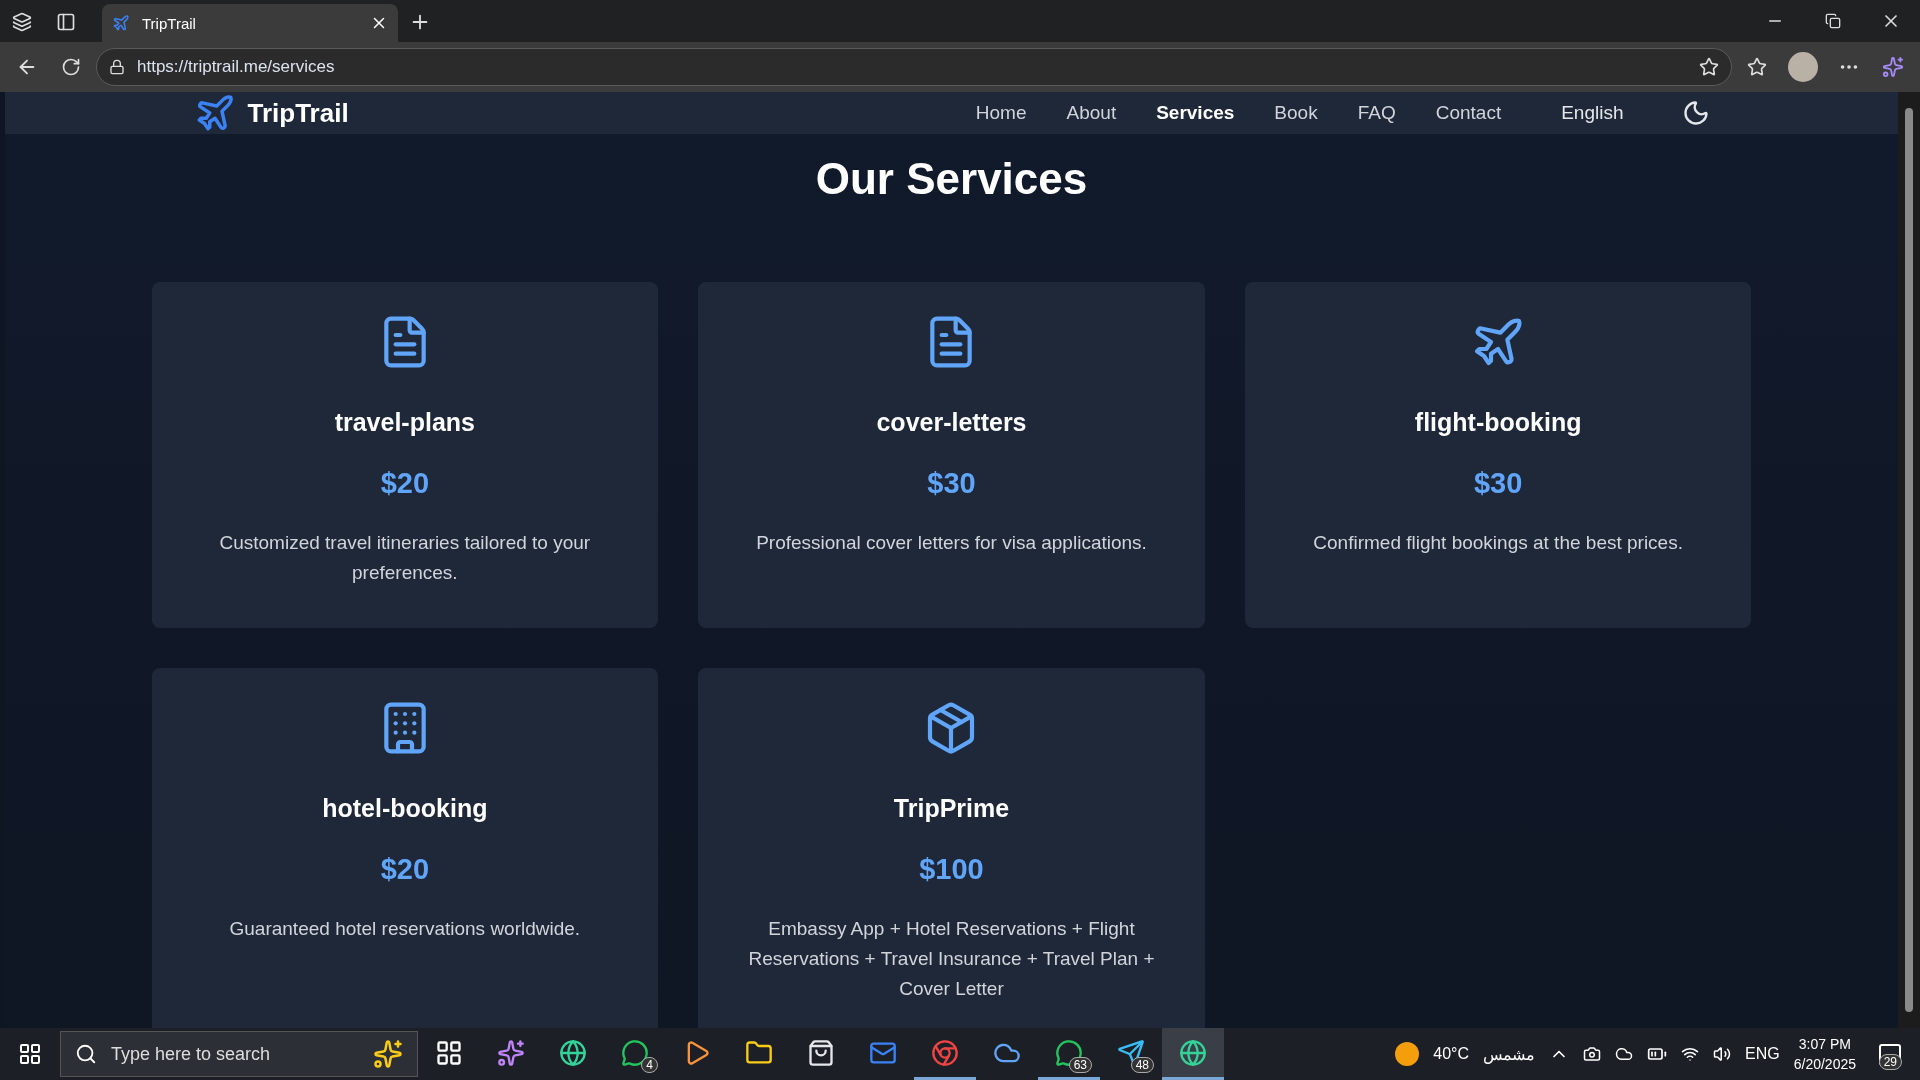  Describe the element at coordinates (1091, 113) in the screenshot. I see `nav-link: About` at that location.